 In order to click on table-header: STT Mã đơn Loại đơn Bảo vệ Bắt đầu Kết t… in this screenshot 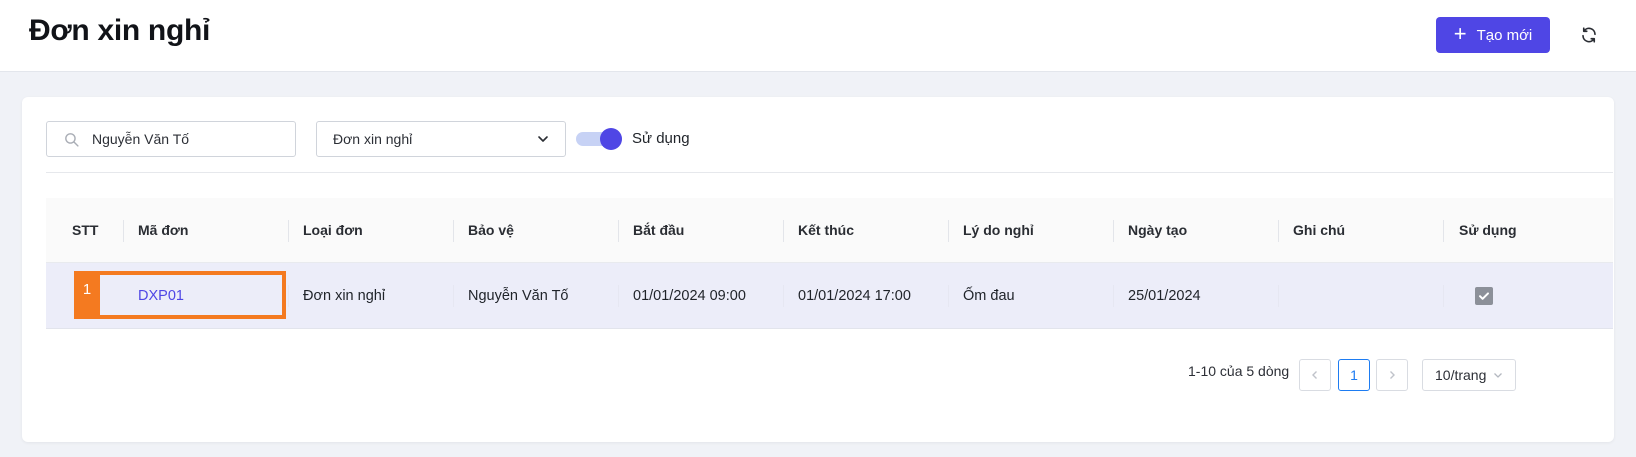, I will do `click(829, 230)`.